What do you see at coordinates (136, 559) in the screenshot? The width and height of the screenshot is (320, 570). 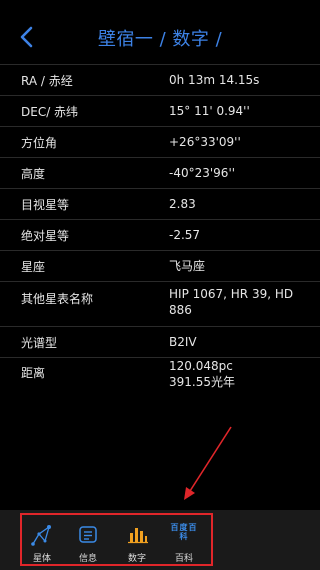 I see `tab-label: 数字` at bounding box center [136, 559].